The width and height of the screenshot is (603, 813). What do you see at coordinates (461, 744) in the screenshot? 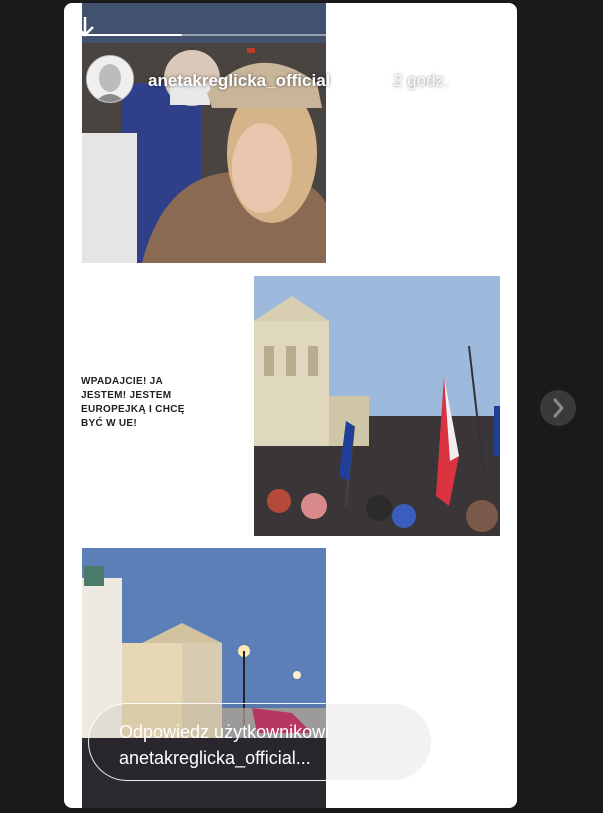
I see `send-icon` at bounding box center [461, 744].